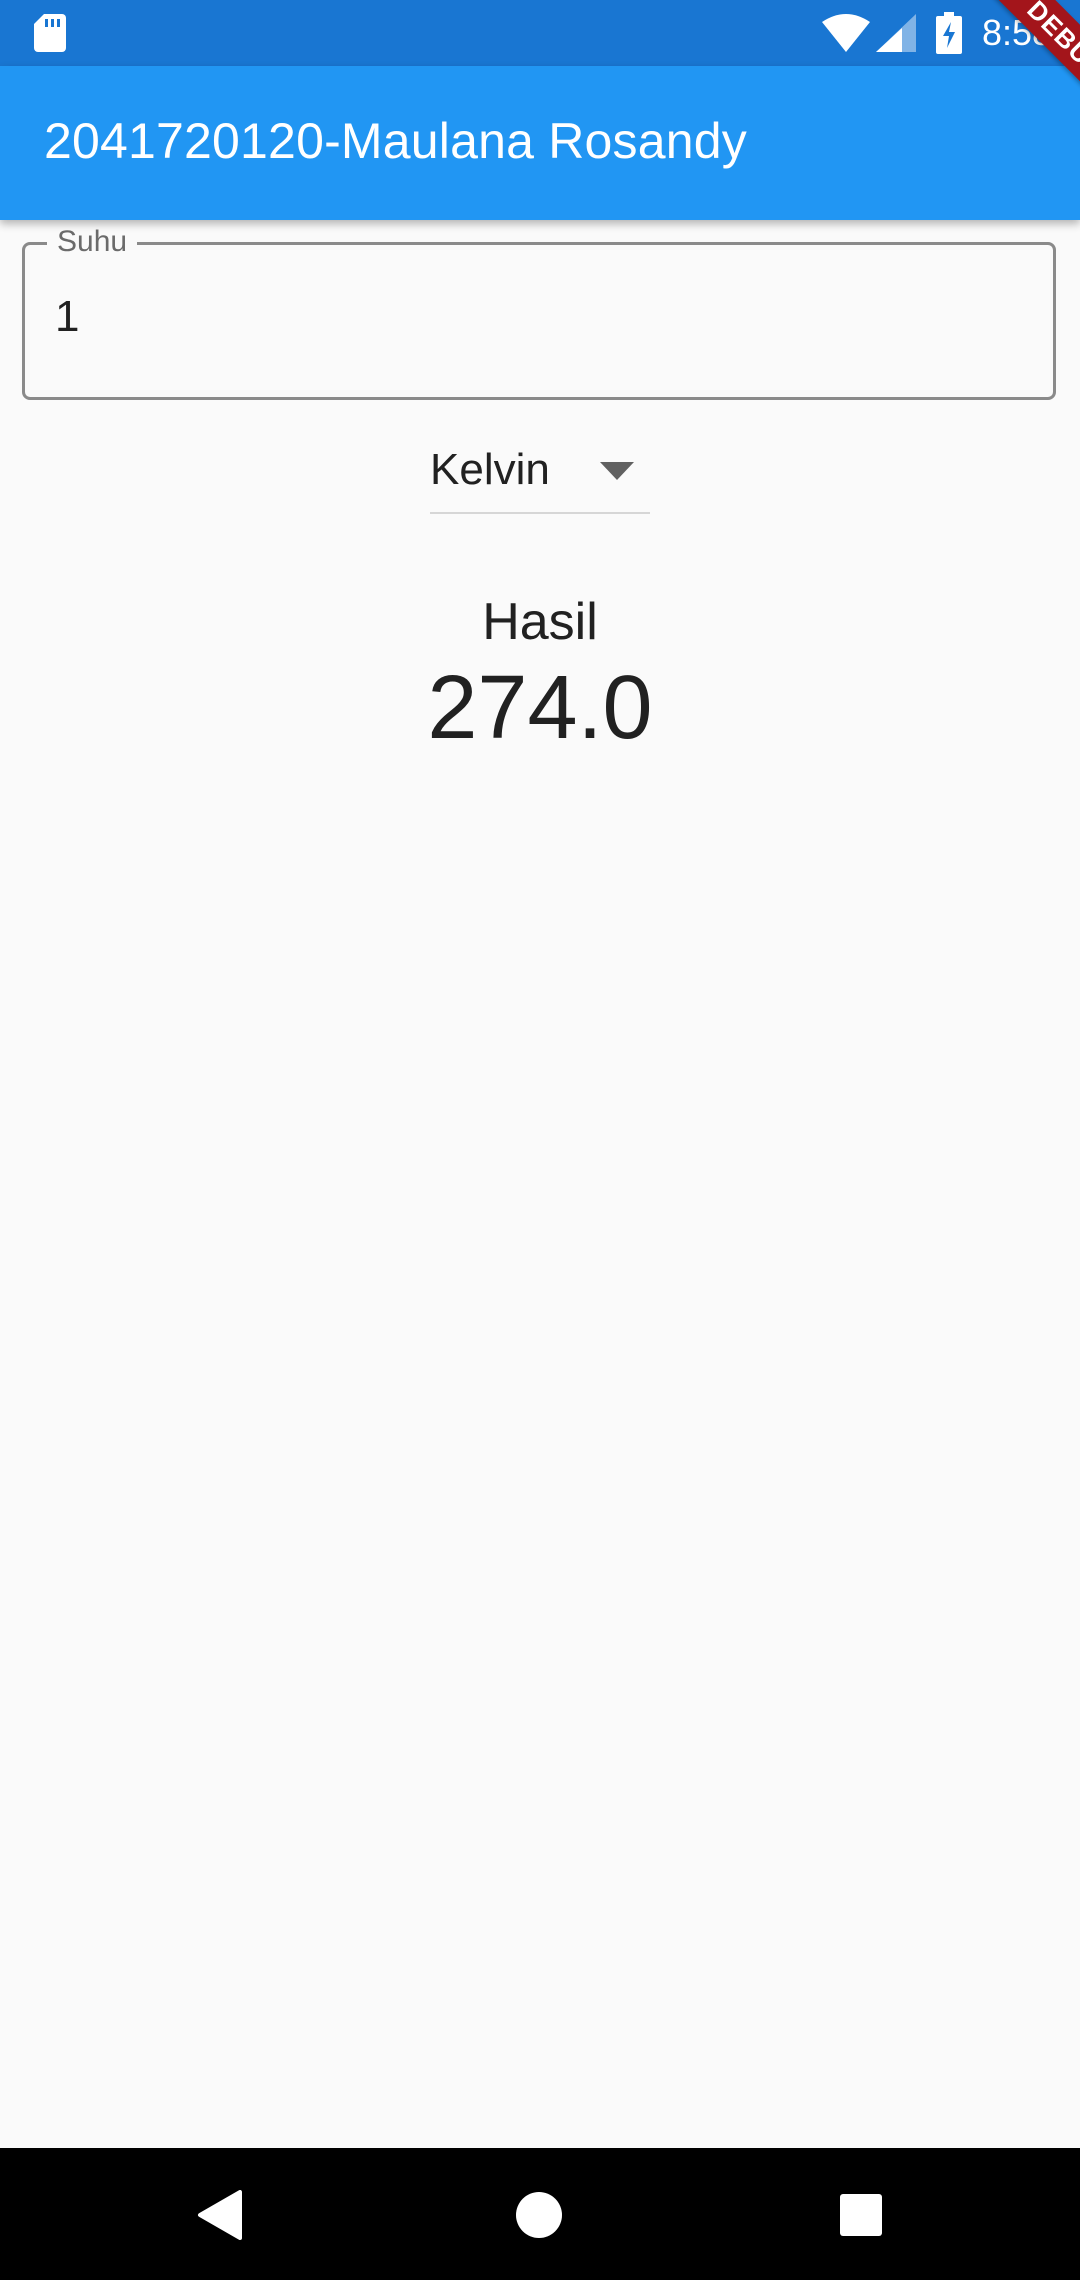  Describe the element at coordinates (540, 33) in the screenshot. I see `status-bar: 8:58` at that location.